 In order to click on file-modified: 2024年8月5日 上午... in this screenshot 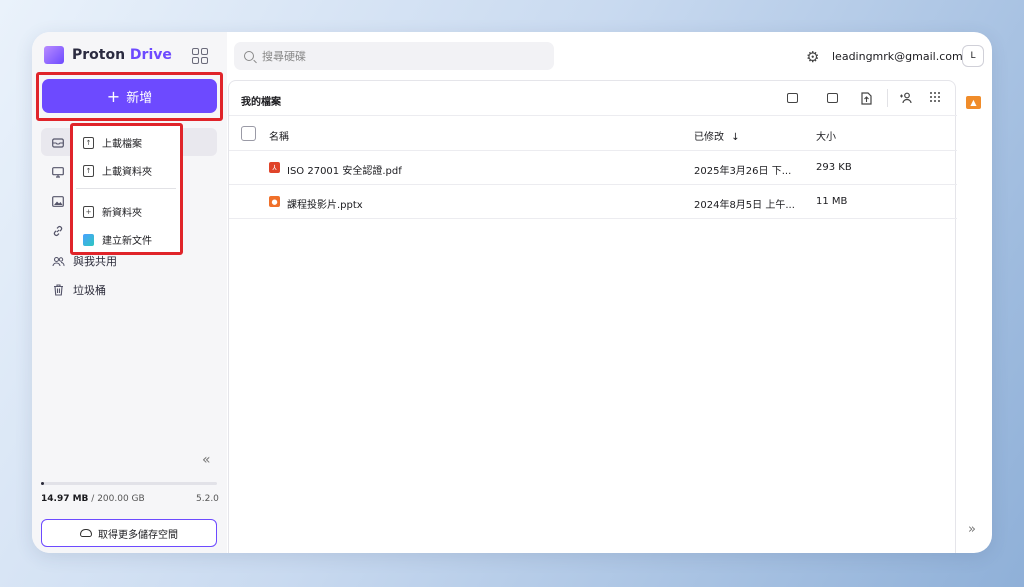, I will do `click(744, 205)`.